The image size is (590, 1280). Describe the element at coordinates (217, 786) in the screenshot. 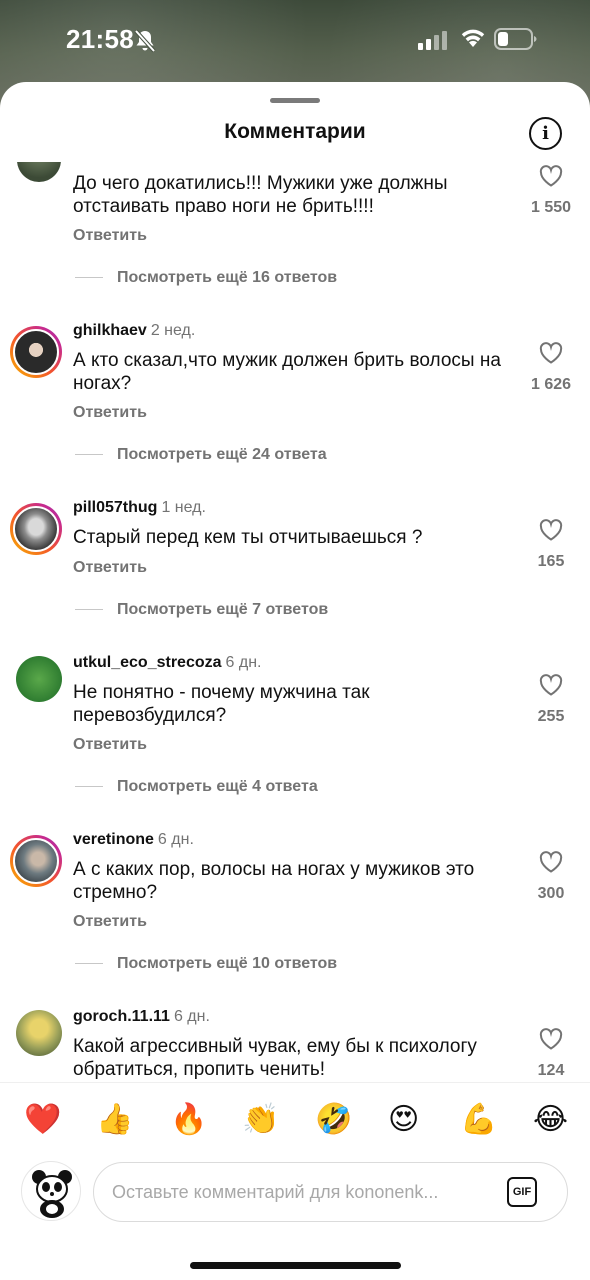

I see `view-more-label: Посмотреть ещё 4 ответа` at that location.